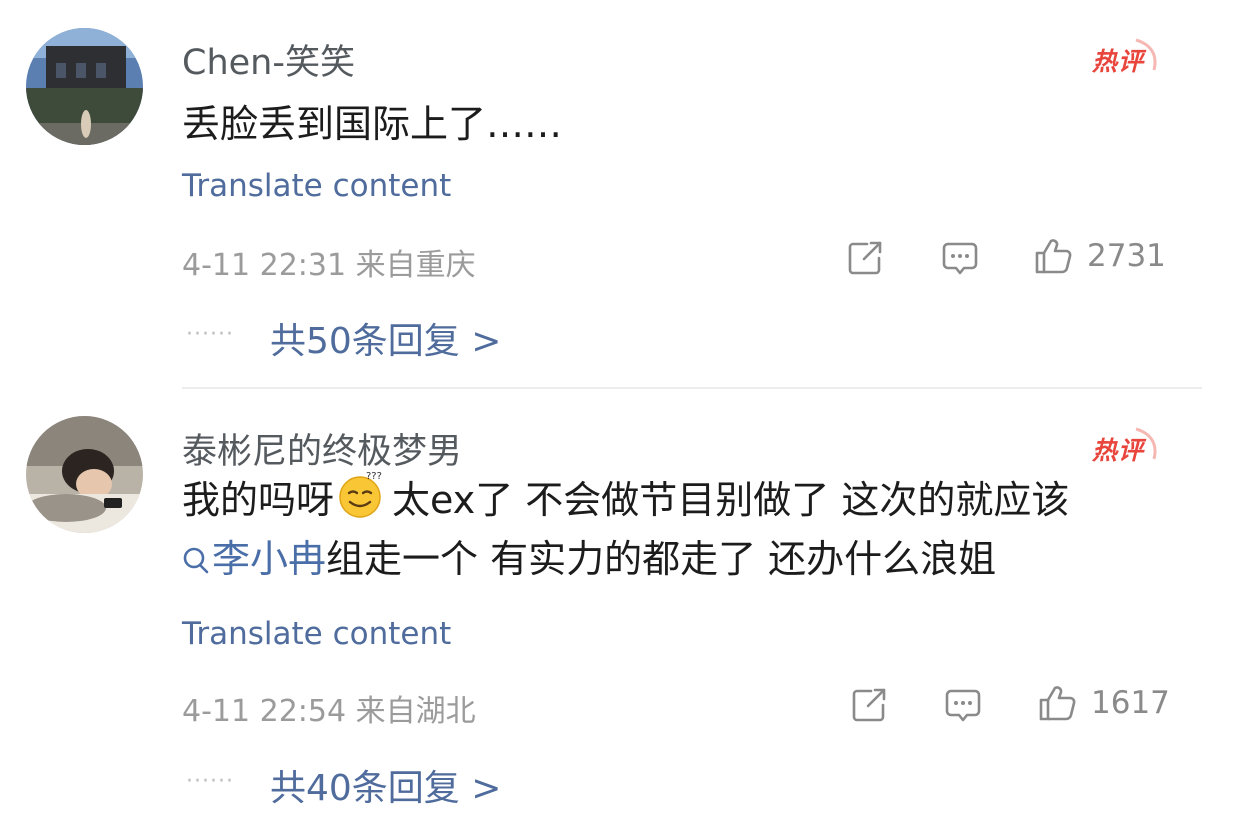  What do you see at coordinates (1130, 703) in the screenshot?
I see `like-count: 1617` at bounding box center [1130, 703].